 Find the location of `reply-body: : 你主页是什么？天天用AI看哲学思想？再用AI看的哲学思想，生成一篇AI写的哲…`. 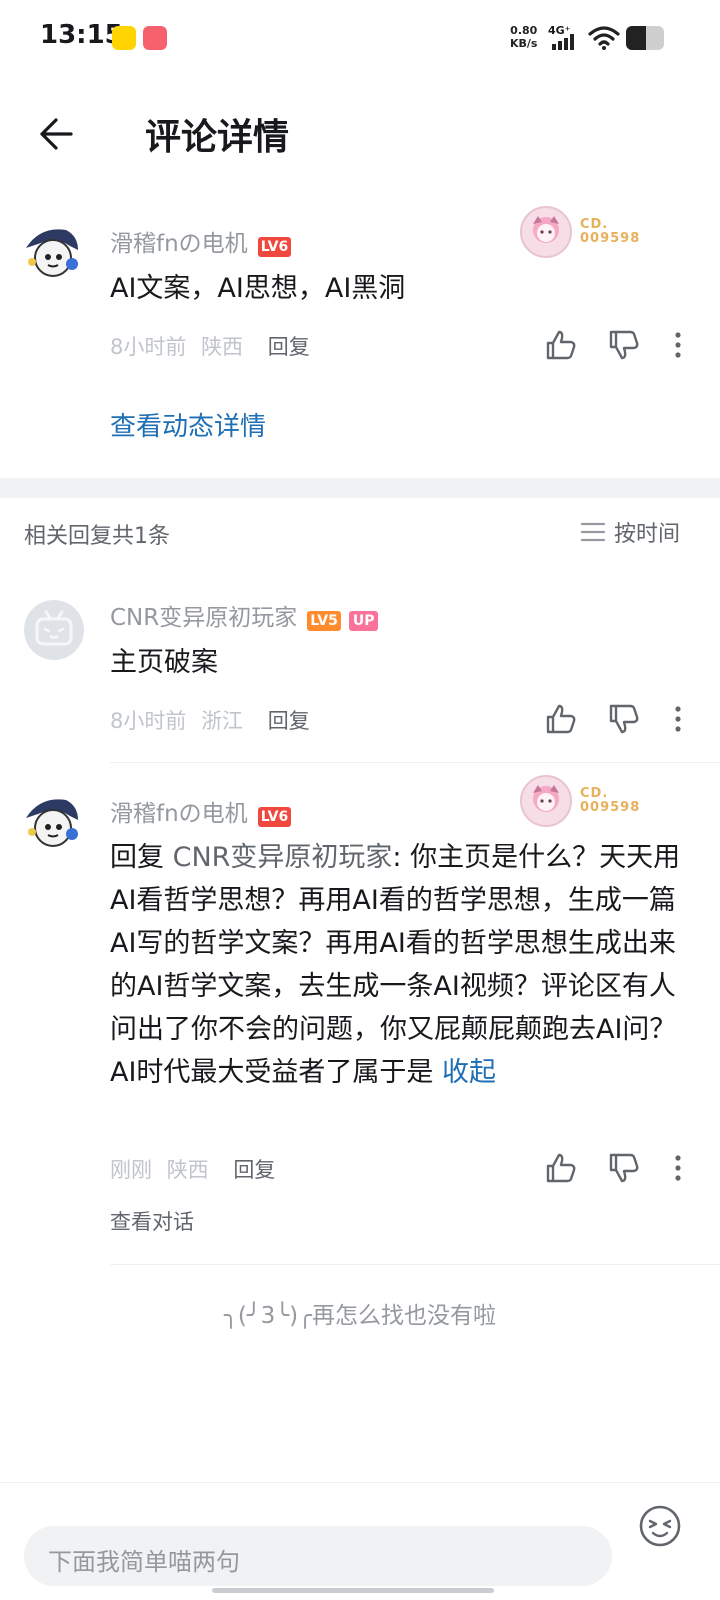

reply-body: : 你主页是什么？天天用AI看哲学思想？再用AI看的哲学思想，生成一篇AI写的哲… is located at coordinates (395, 965).